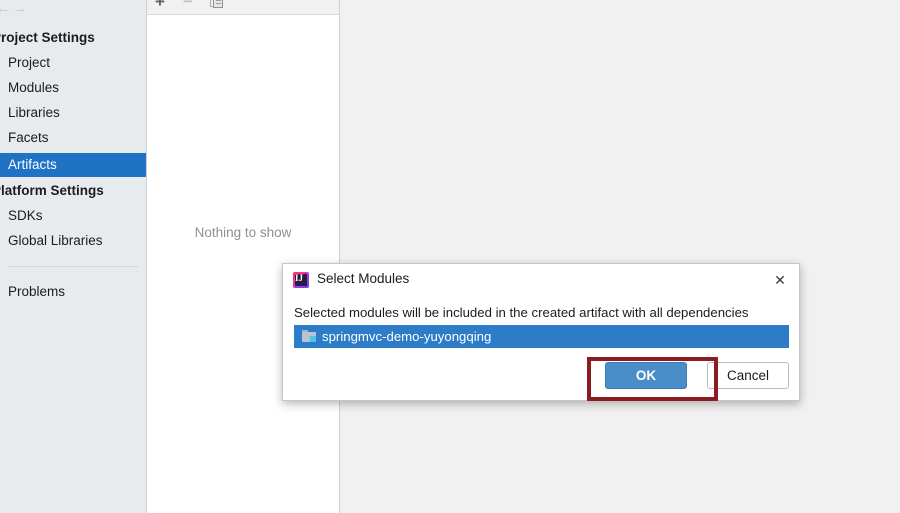 The width and height of the screenshot is (900, 513). What do you see at coordinates (541, 280) in the screenshot?
I see `dialog-title-bar: IJ Select Modules ✕` at bounding box center [541, 280].